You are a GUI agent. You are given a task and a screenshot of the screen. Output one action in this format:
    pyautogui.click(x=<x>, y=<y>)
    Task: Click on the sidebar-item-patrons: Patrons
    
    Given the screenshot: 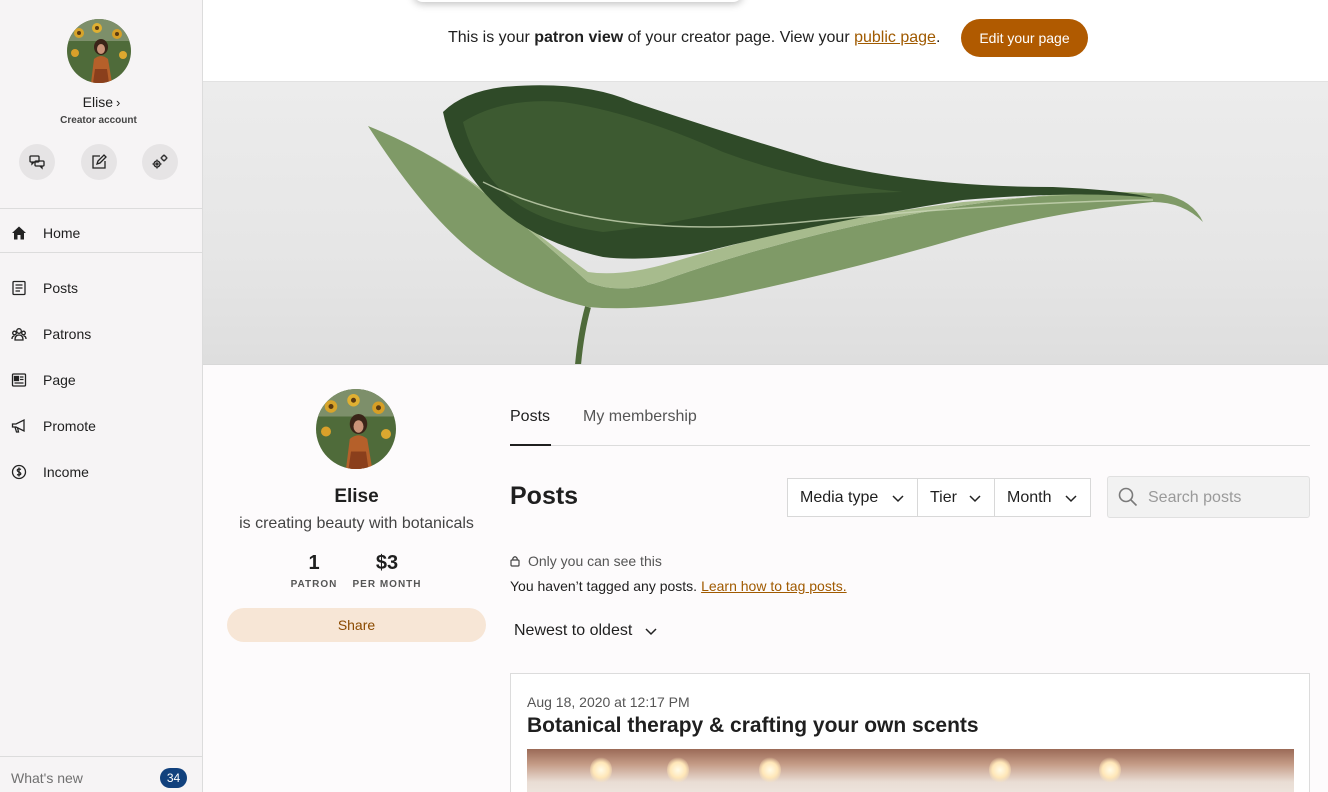 What is the action you would take?
    pyautogui.click(x=101, y=334)
    